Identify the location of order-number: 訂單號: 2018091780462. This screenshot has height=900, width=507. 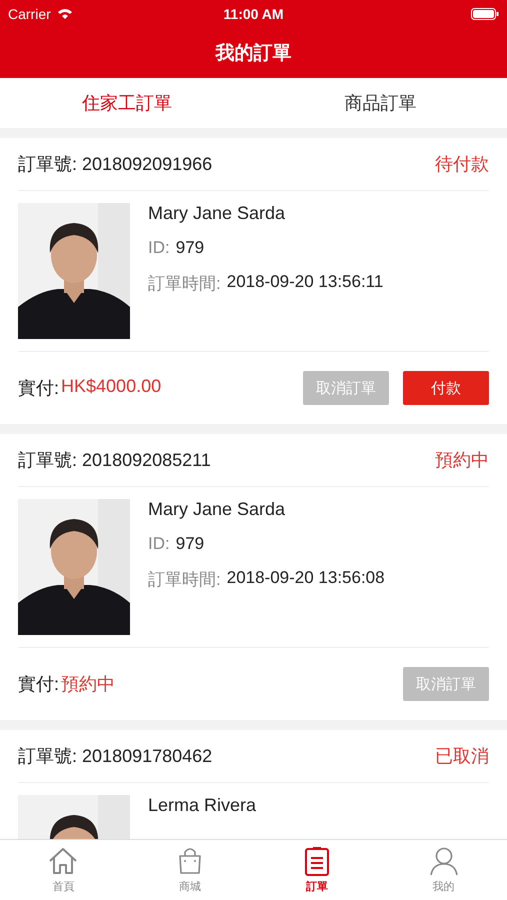
(116, 756).